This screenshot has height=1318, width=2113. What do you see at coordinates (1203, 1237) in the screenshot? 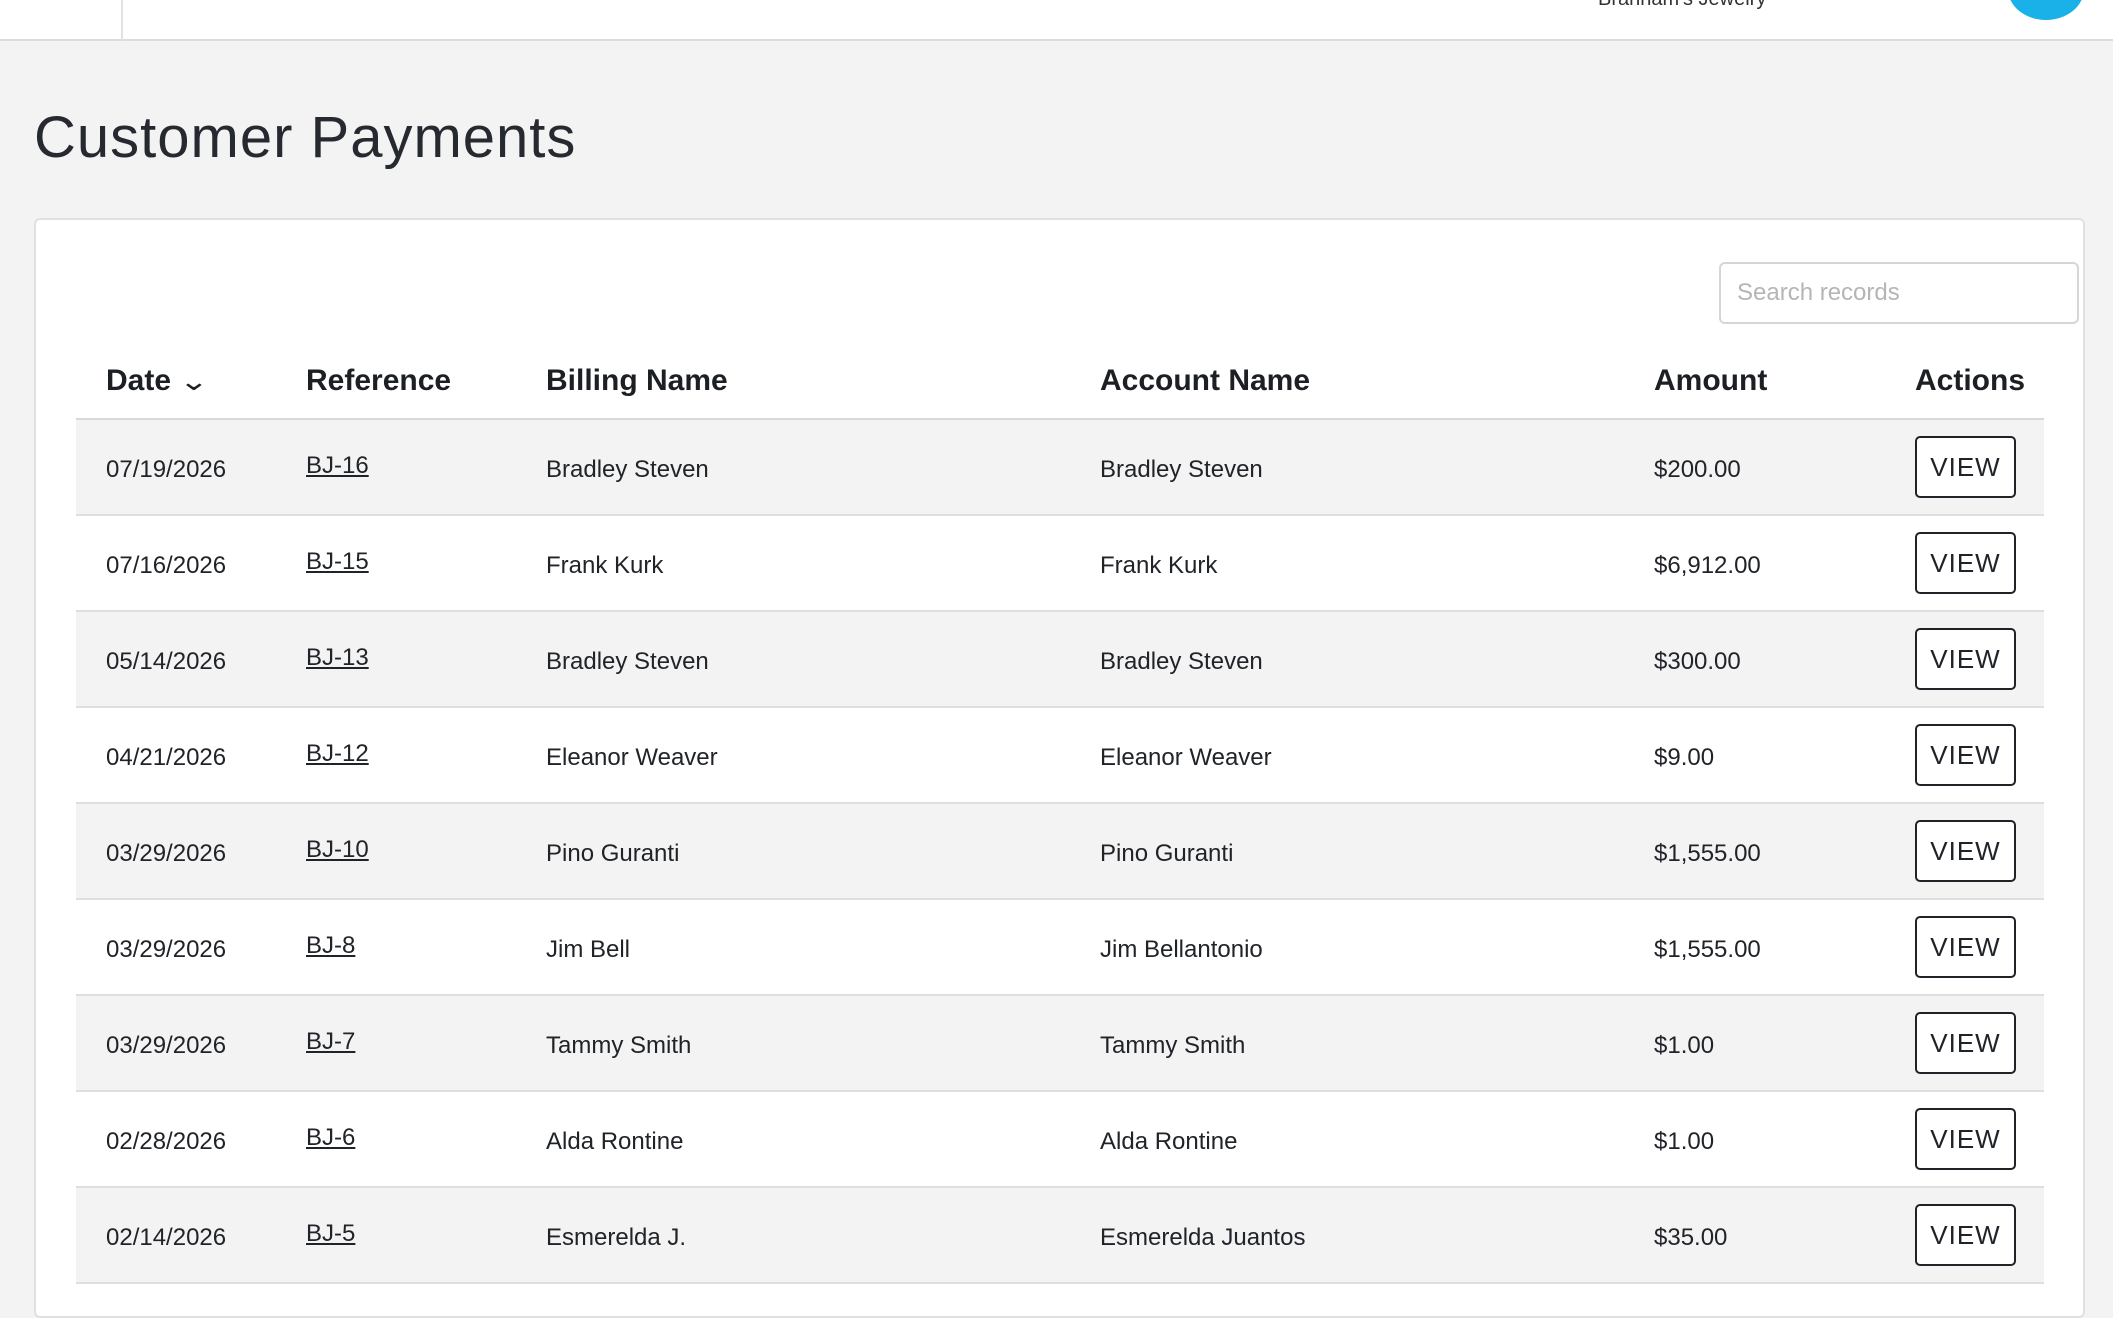
I see `account-name: Esmerelda Juantos` at bounding box center [1203, 1237].